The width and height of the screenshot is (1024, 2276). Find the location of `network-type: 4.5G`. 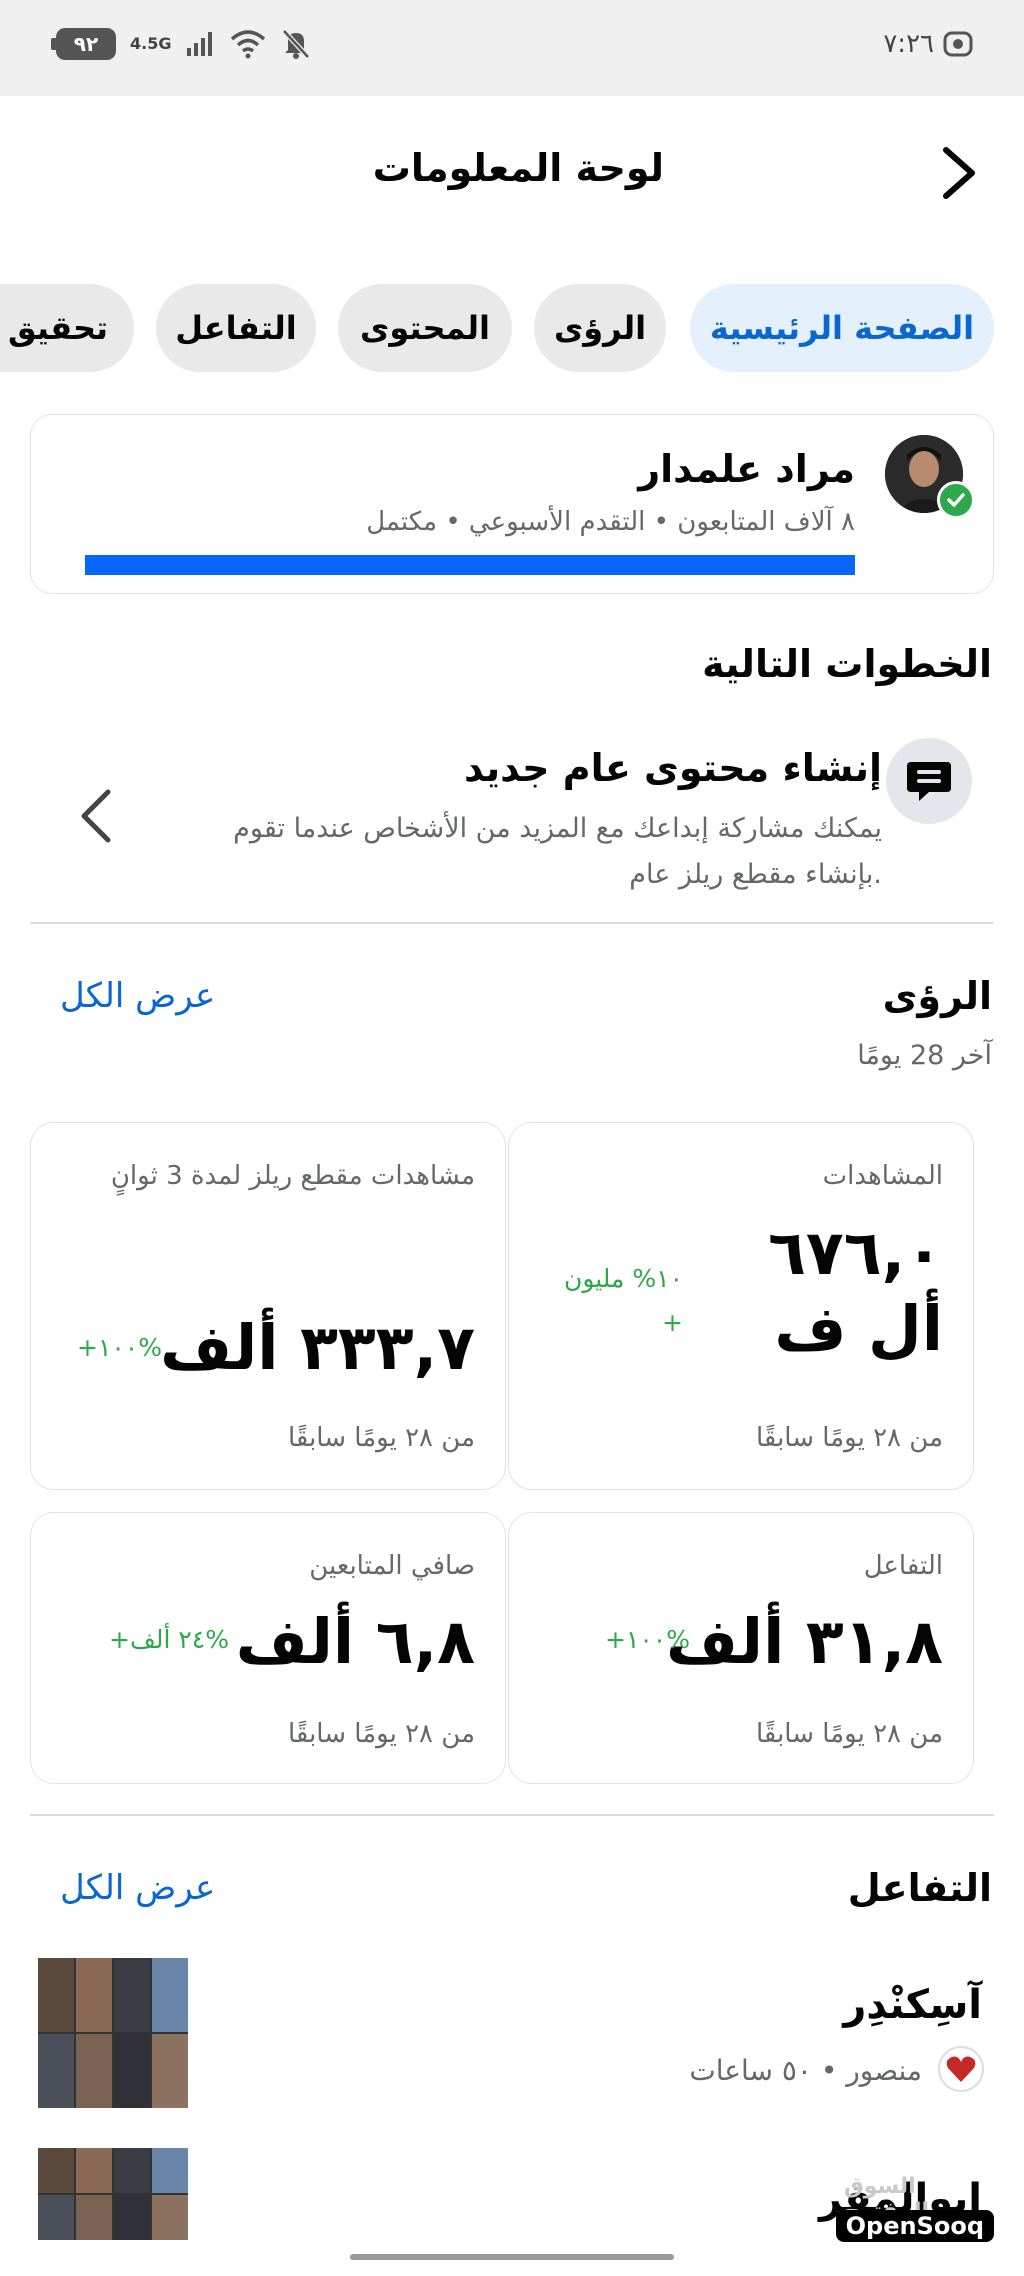

network-type: 4.5G is located at coordinates (151, 43).